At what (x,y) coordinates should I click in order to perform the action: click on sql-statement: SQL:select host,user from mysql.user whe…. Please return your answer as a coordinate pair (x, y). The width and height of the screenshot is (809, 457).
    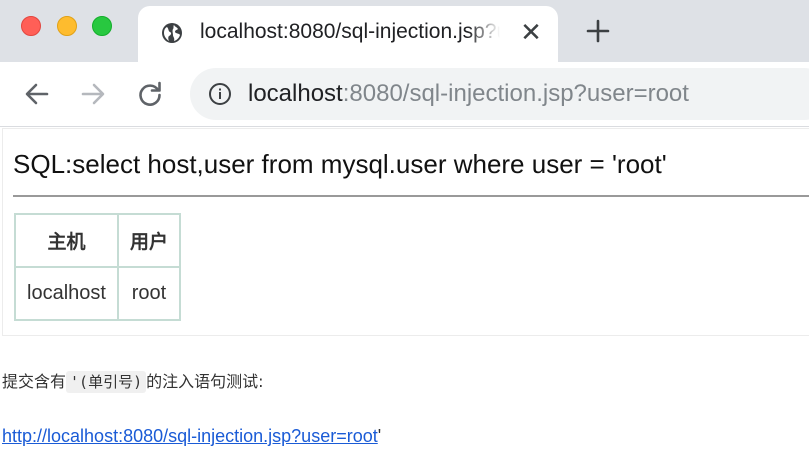
    Looking at the image, I should click on (340, 164).